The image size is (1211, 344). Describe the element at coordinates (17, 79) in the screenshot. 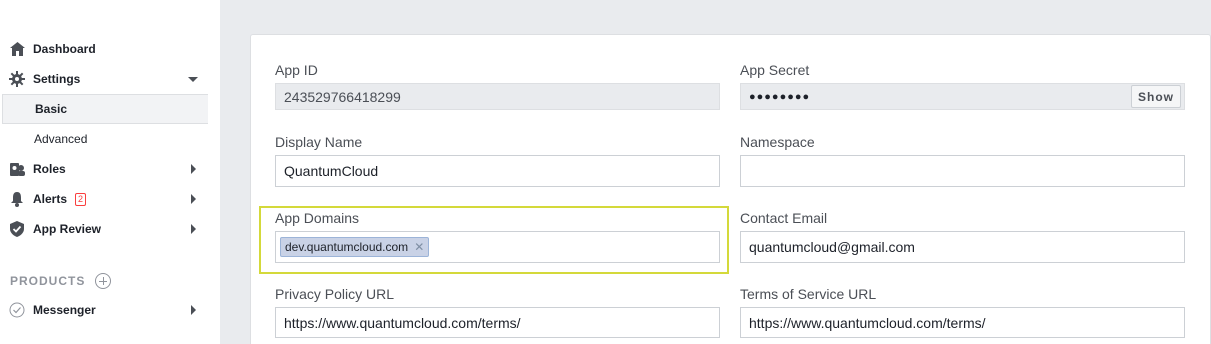

I see `gear-icon` at that location.